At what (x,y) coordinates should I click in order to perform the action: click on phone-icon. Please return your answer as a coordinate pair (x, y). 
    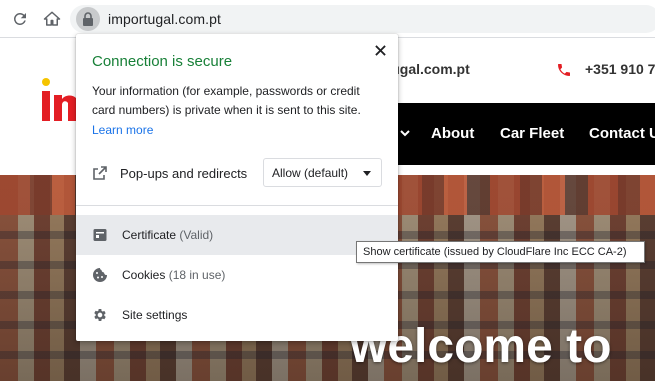
    Looking at the image, I should click on (564, 70).